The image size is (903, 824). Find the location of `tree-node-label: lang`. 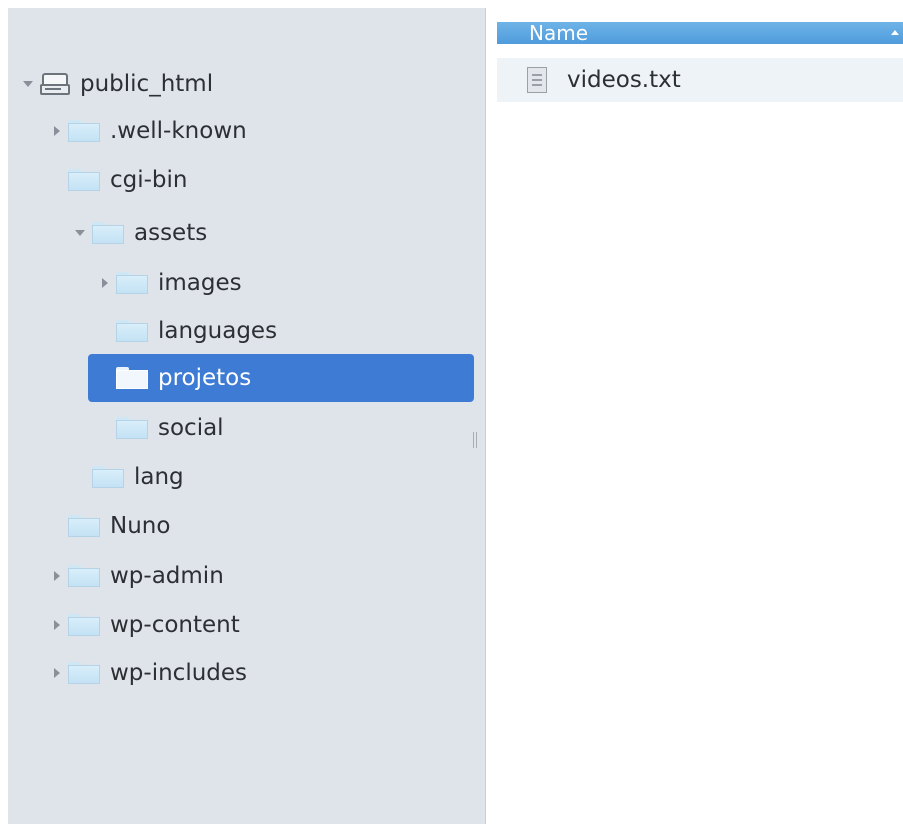

tree-node-label: lang is located at coordinates (159, 477).